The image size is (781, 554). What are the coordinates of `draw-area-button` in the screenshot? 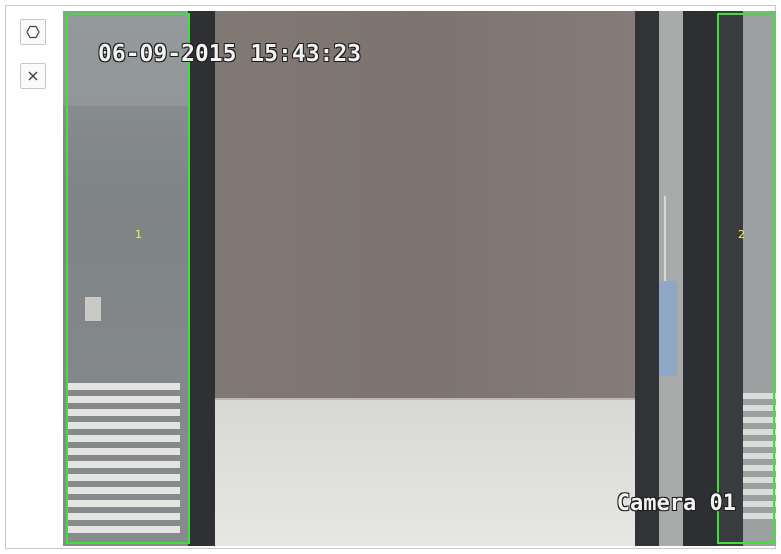 It's located at (33, 32).